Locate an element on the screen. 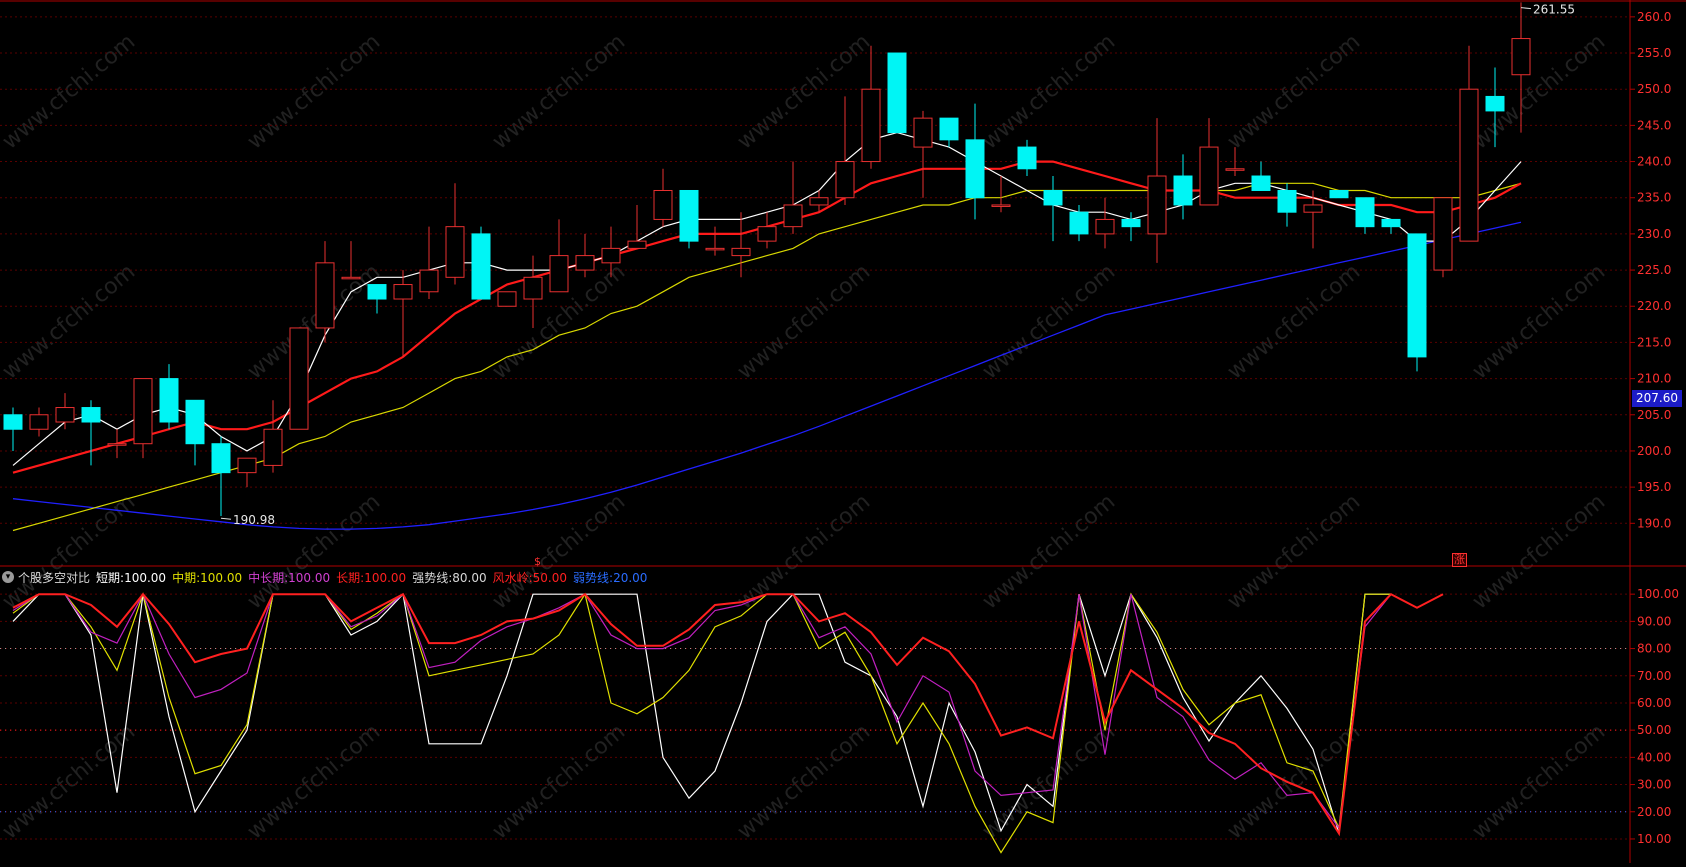 The height and width of the screenshot is (867, 1686). current-price-tag: 207.60 is located at coordinates (1657, 398).